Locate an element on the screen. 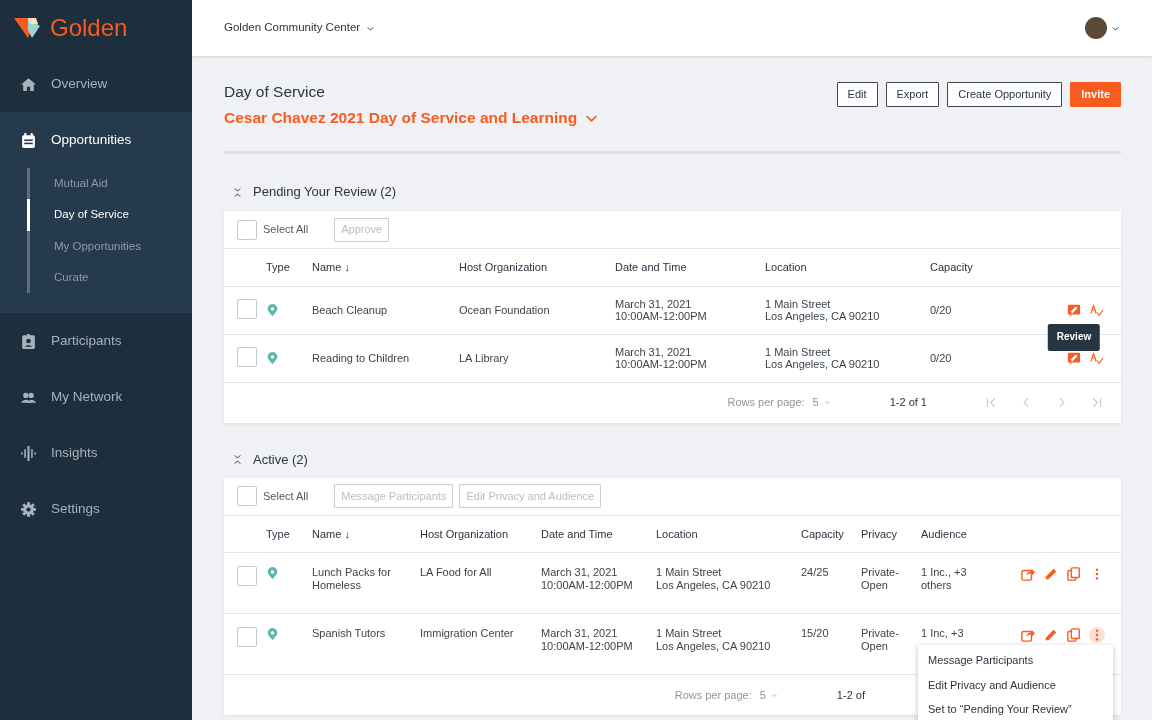 This screenshot has height=720, width=1152. sidebar-subitem: Day of Service is located at coordinates (109, 215).